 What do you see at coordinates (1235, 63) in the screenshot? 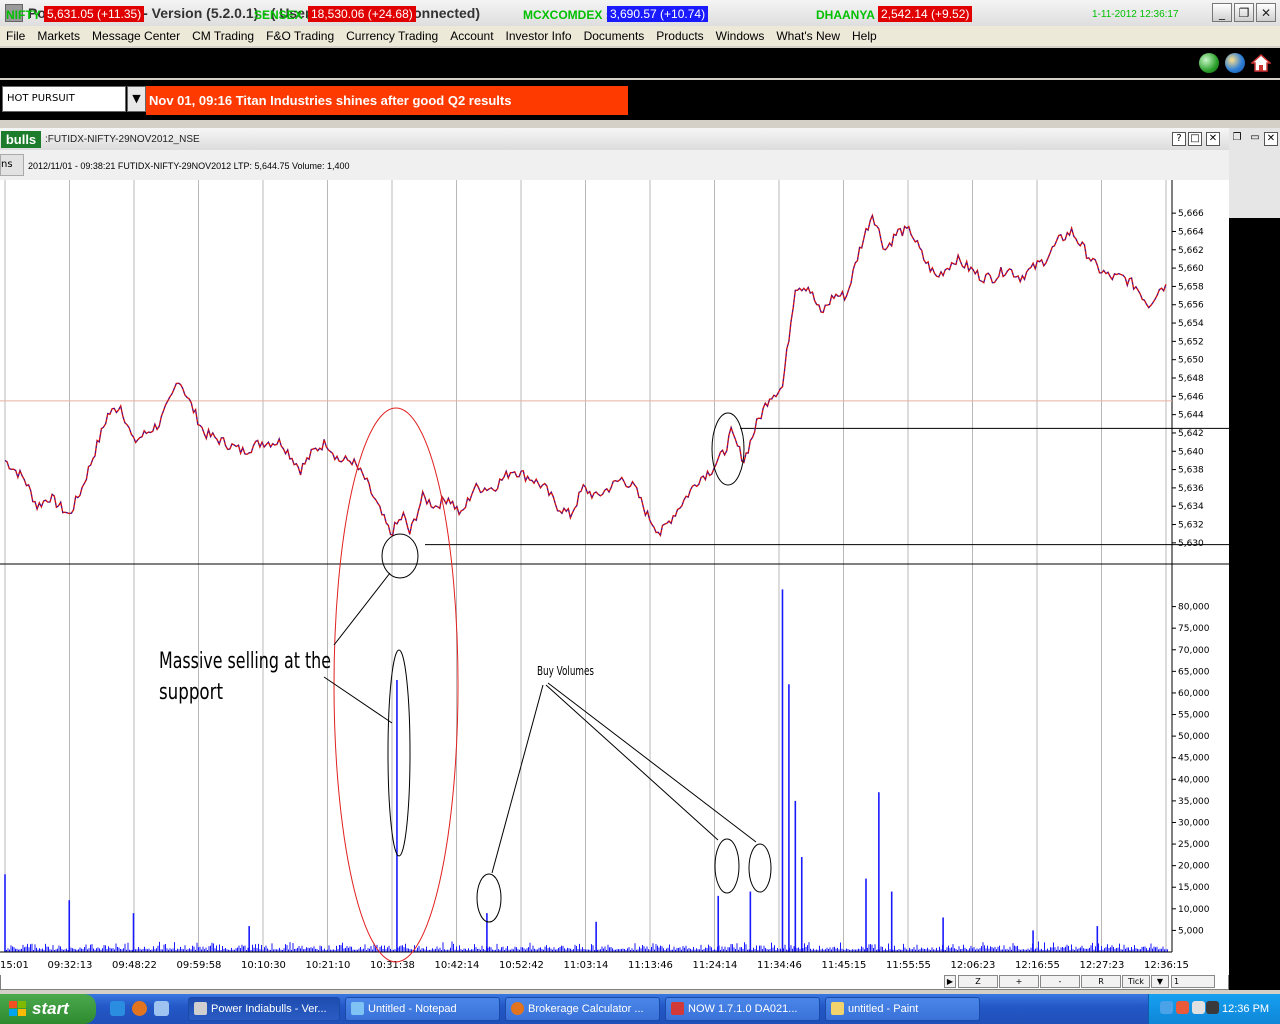
I see `world-icon` at bounding box center [1235, 63].